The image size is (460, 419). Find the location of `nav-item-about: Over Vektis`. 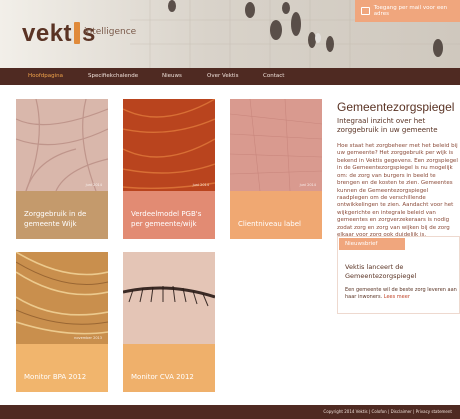

nav-item-about: Over Vektis is located at coordinates (222, 76).